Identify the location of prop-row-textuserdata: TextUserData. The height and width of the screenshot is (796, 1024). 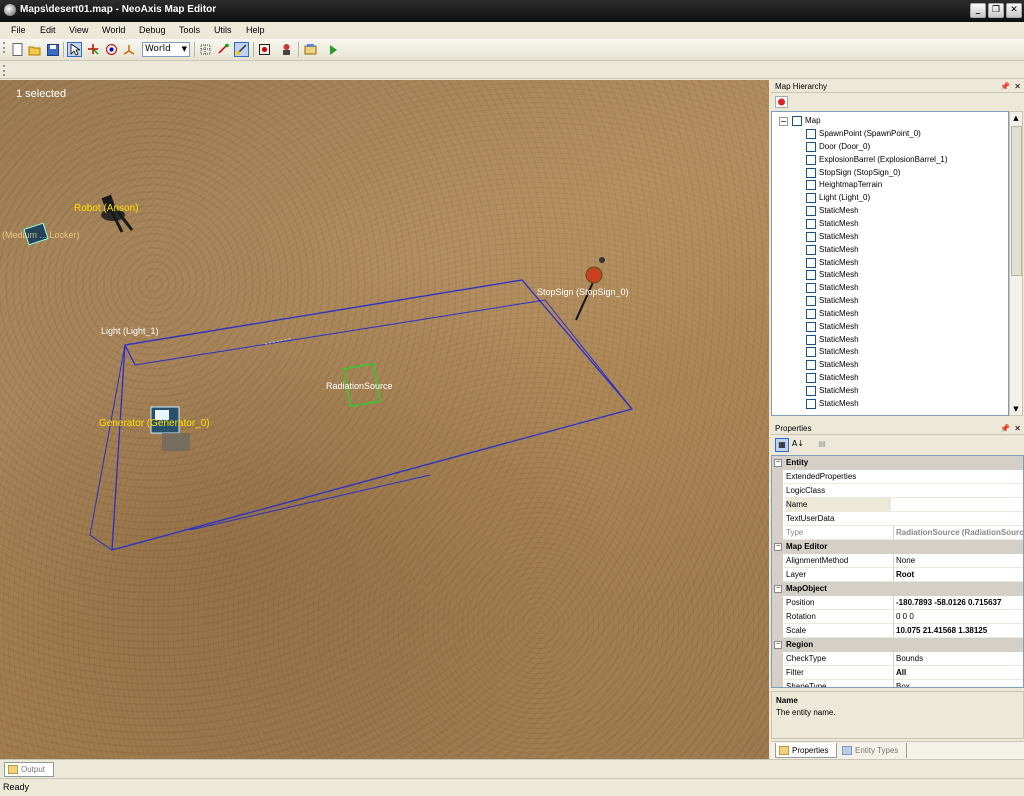
(897, 519).